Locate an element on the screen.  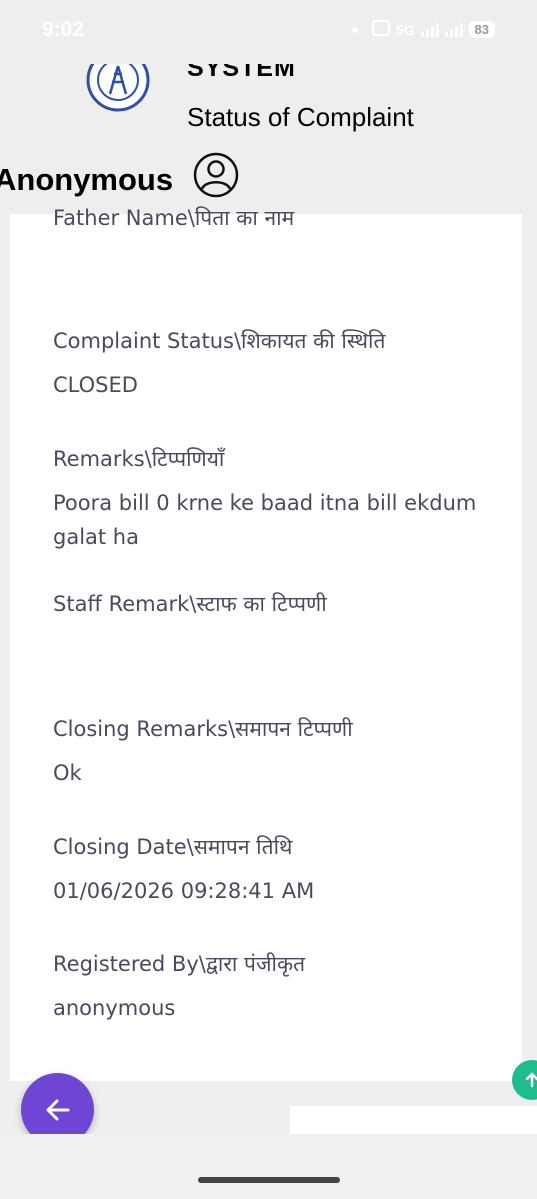
sim-icon is located at coordinates (380, 29).